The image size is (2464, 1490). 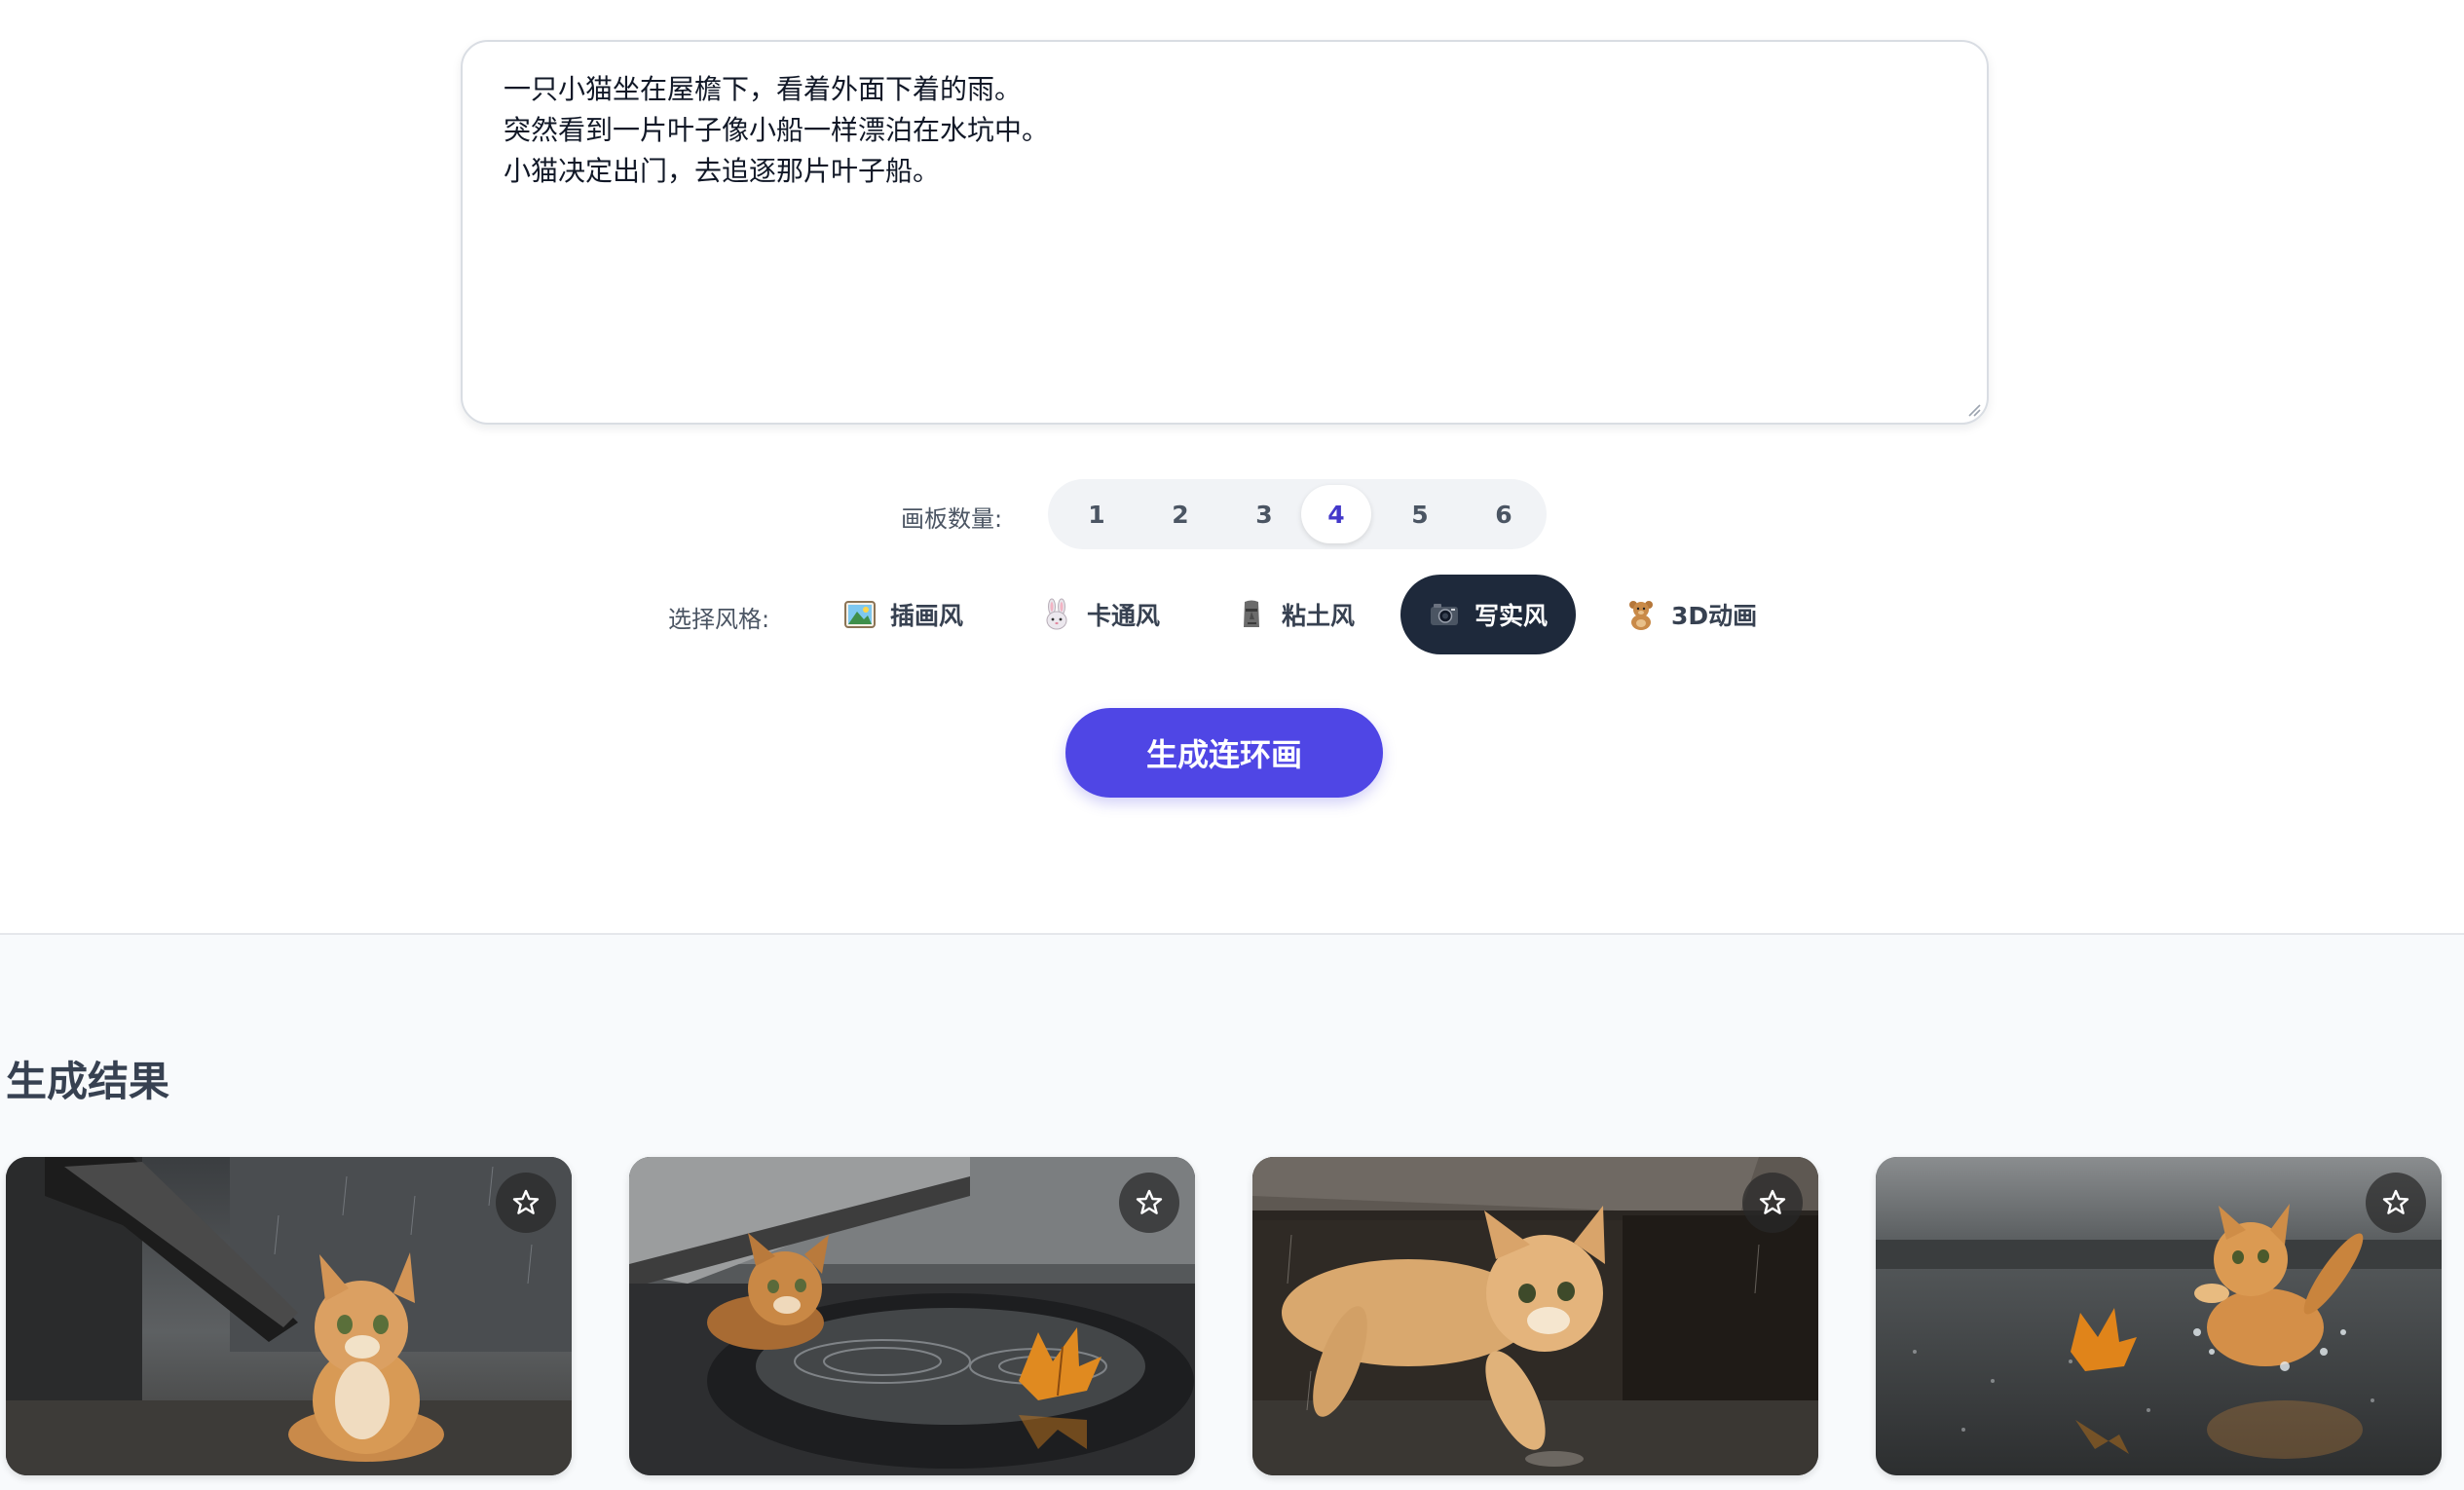 I want to click on style-option-clay: 粘土风, so click(x=1295, y=614).